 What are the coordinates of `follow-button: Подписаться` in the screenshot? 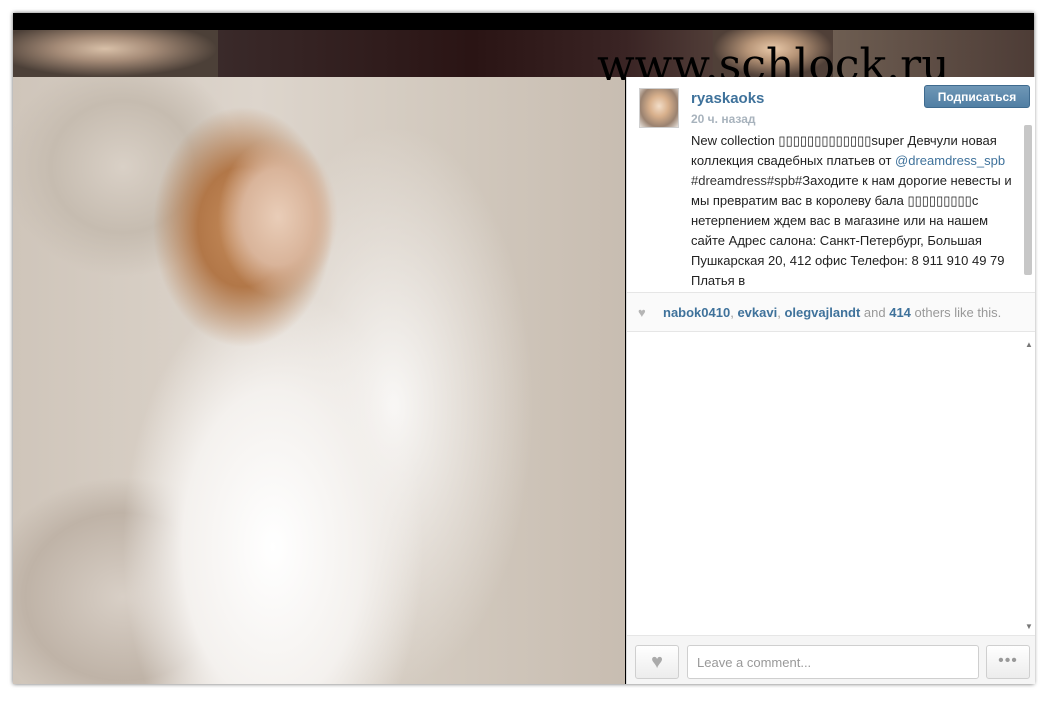 It's located at (977, 96).